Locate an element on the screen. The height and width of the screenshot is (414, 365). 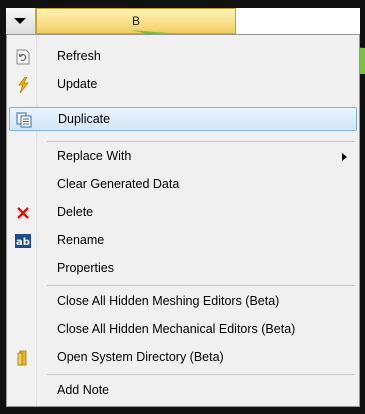
menu-item-label: Update is located at coordinates (77, 84).